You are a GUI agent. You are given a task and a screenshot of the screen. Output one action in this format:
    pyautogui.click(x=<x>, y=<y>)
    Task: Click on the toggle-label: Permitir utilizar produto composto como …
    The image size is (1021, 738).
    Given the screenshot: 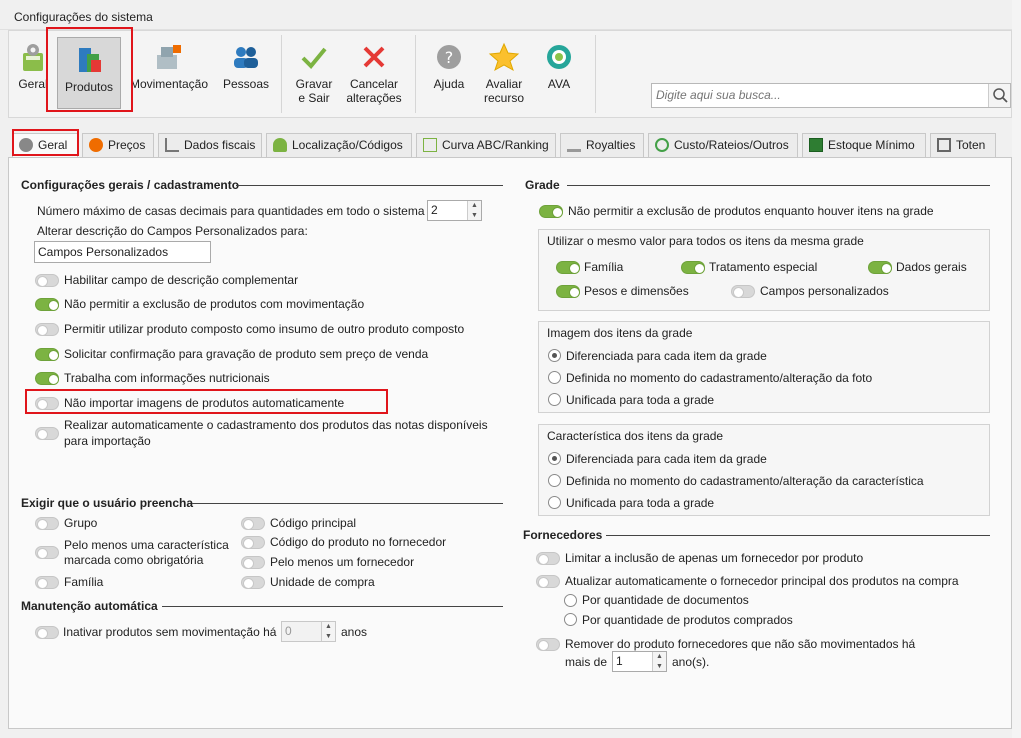 What is the action you would take?
    pyautogui.click(x=264, y=329)
    